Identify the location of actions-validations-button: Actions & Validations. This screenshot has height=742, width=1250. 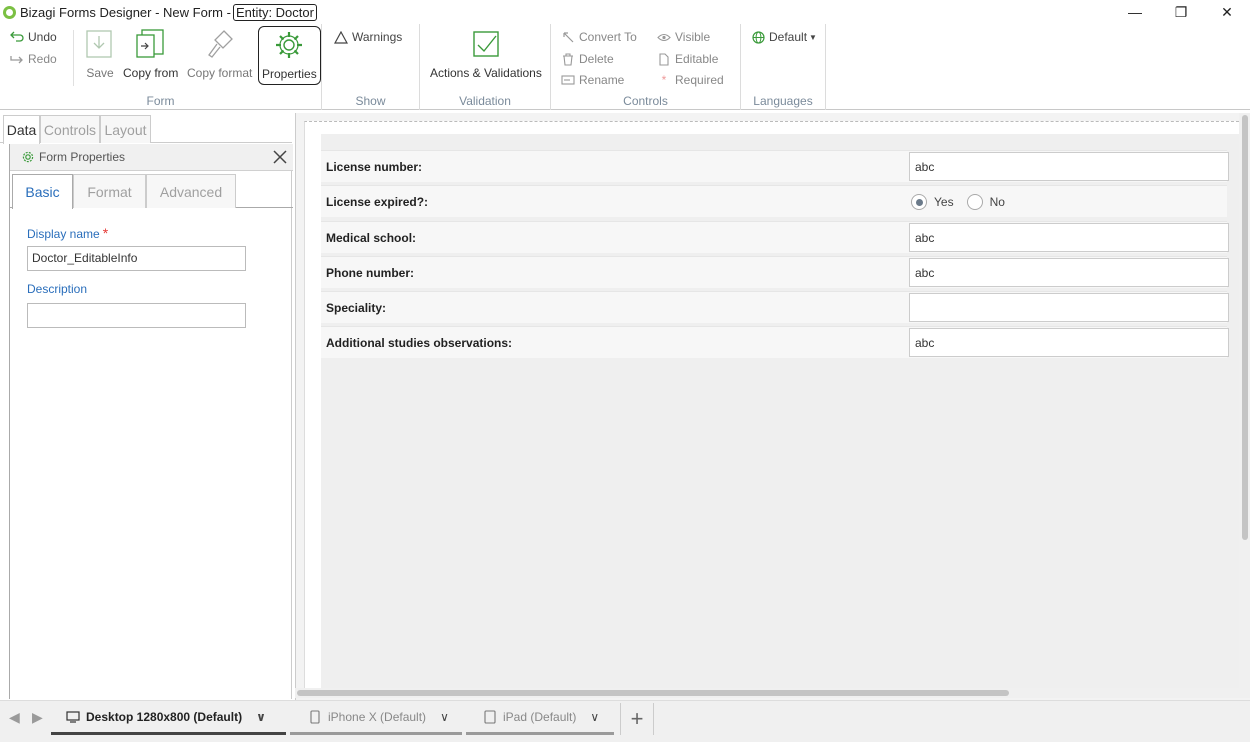
(486, 53).